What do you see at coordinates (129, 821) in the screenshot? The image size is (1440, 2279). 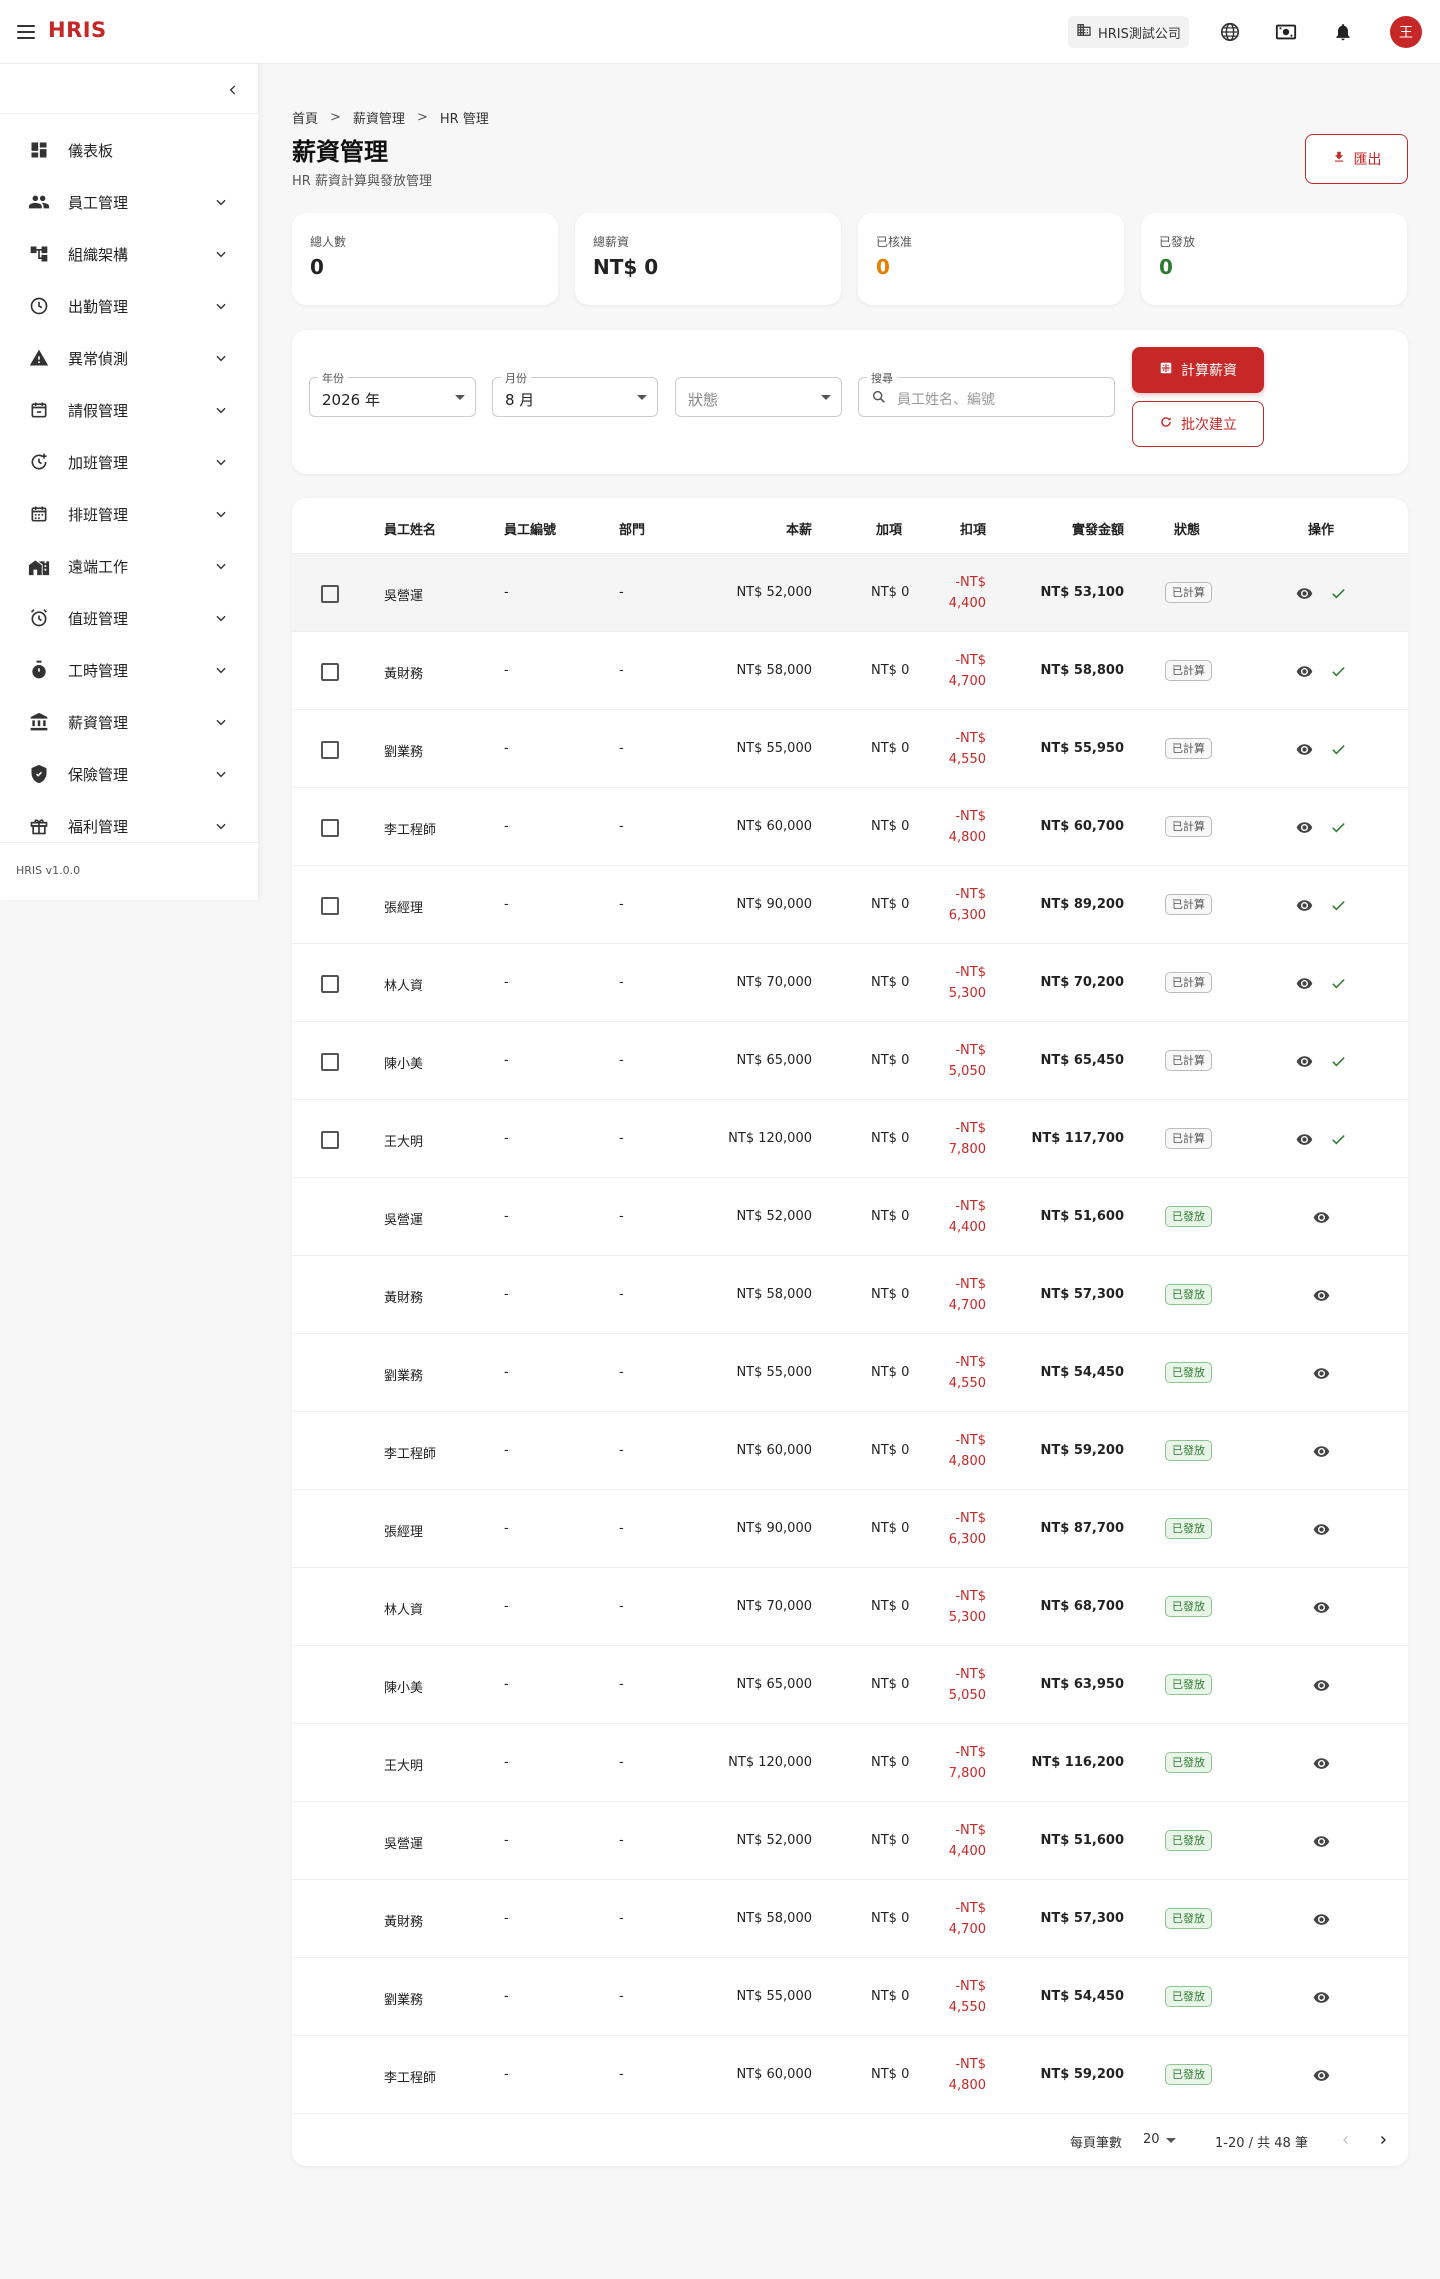 I see `sidebar-item: 福利管理` at bounding box center [129, 821].